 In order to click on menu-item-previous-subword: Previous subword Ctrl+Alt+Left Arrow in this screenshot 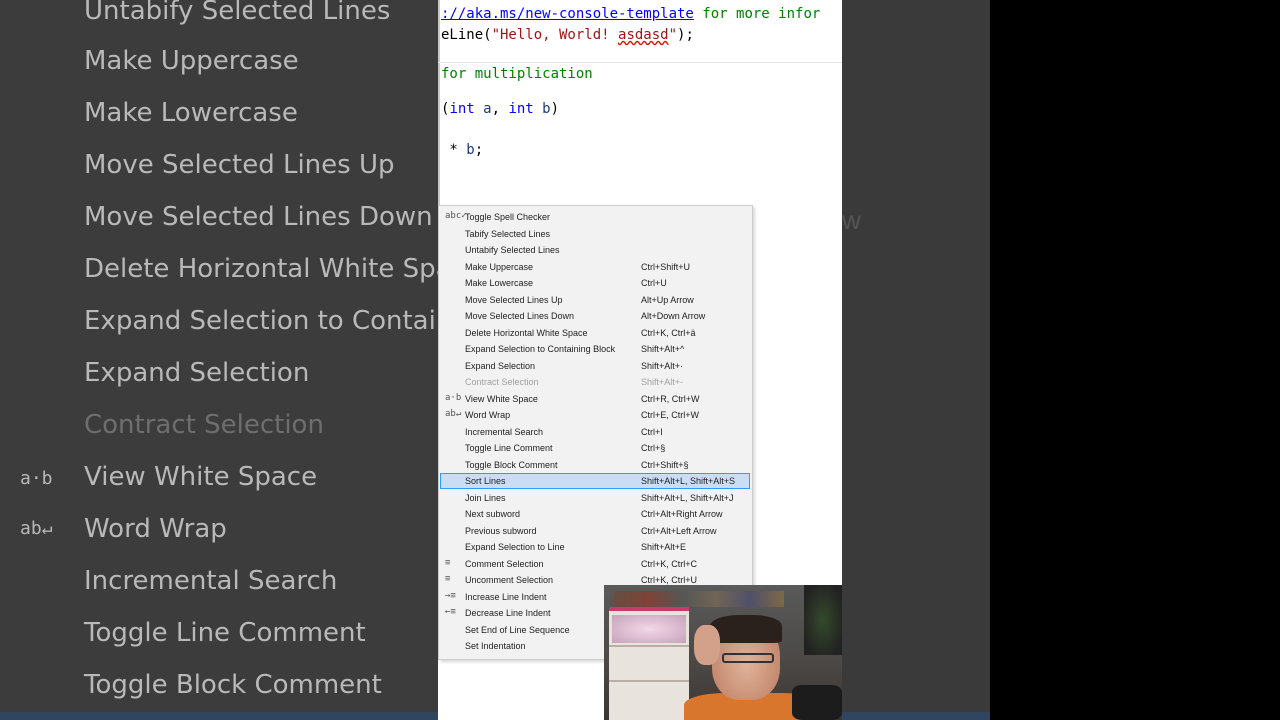, I will do `click(595, 531)`.